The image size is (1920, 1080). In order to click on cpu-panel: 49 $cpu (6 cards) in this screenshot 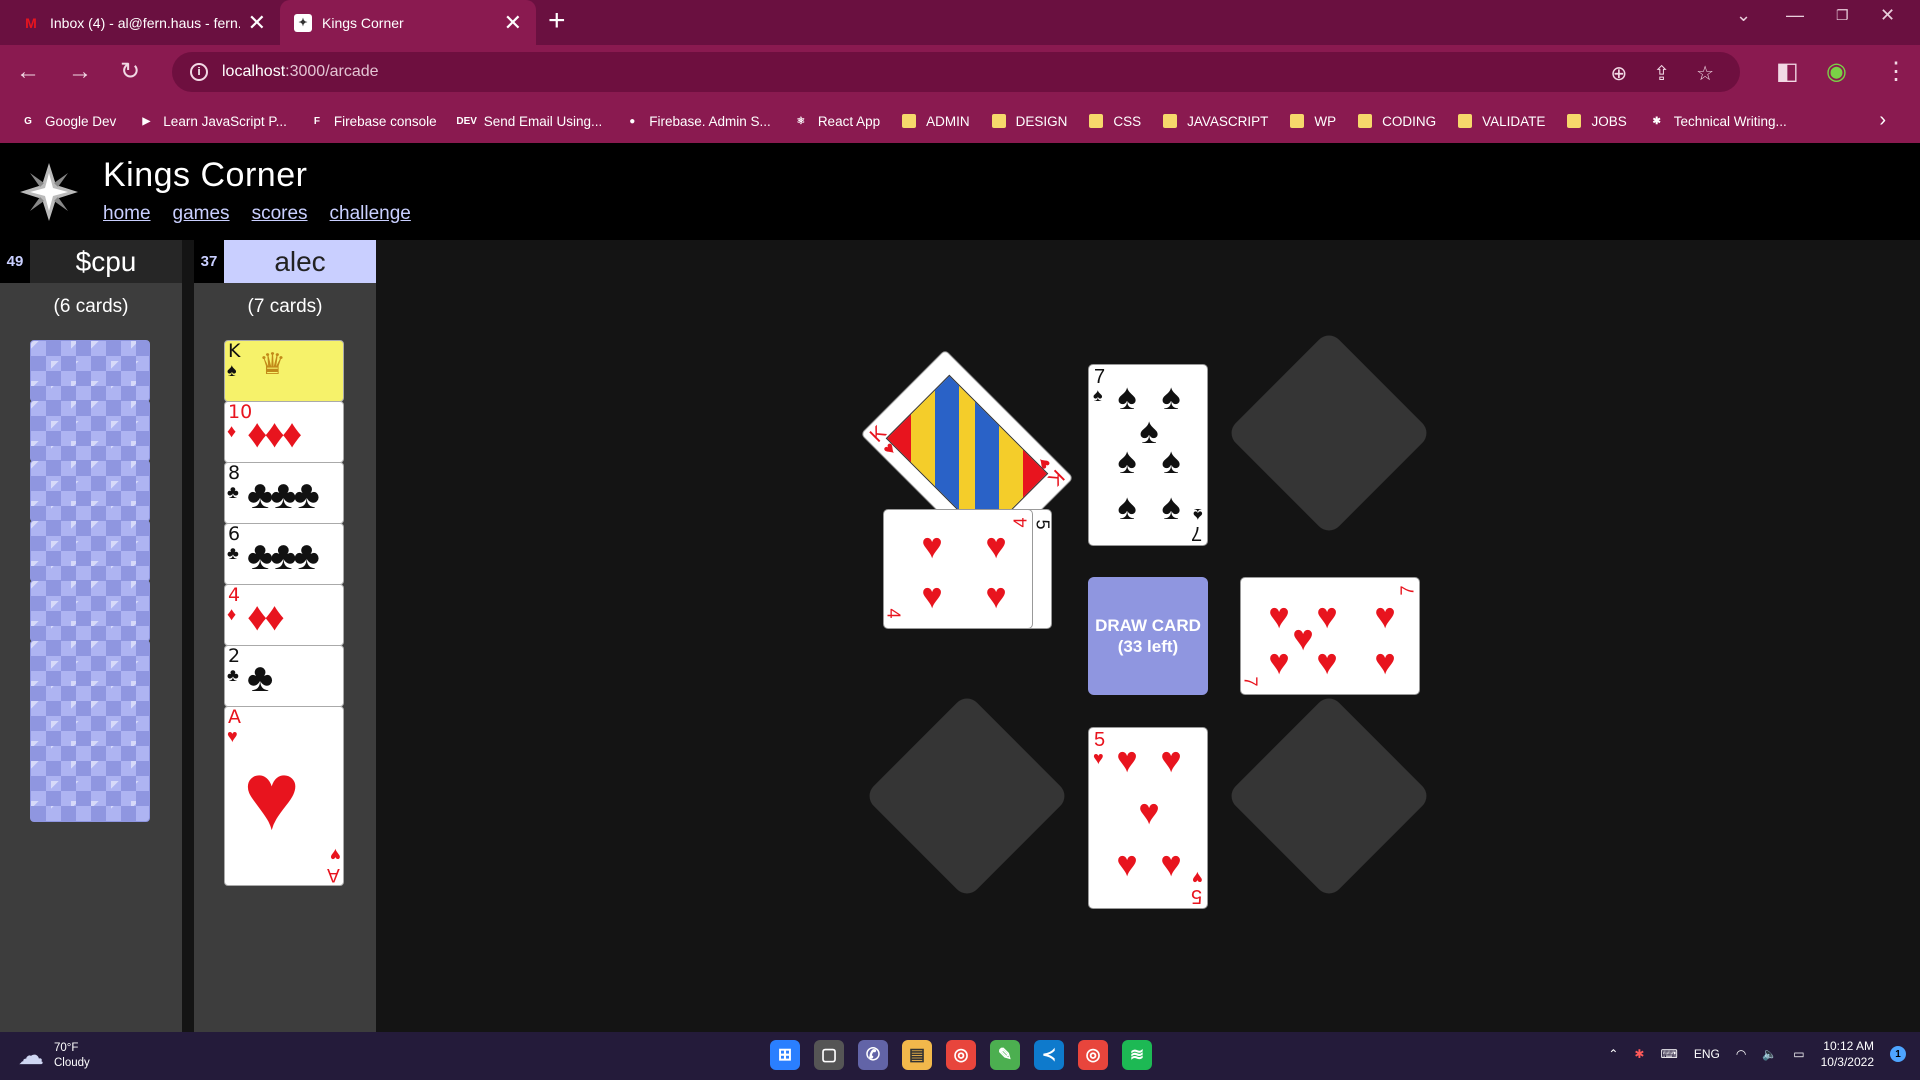, I will do `click(91, 636)`.